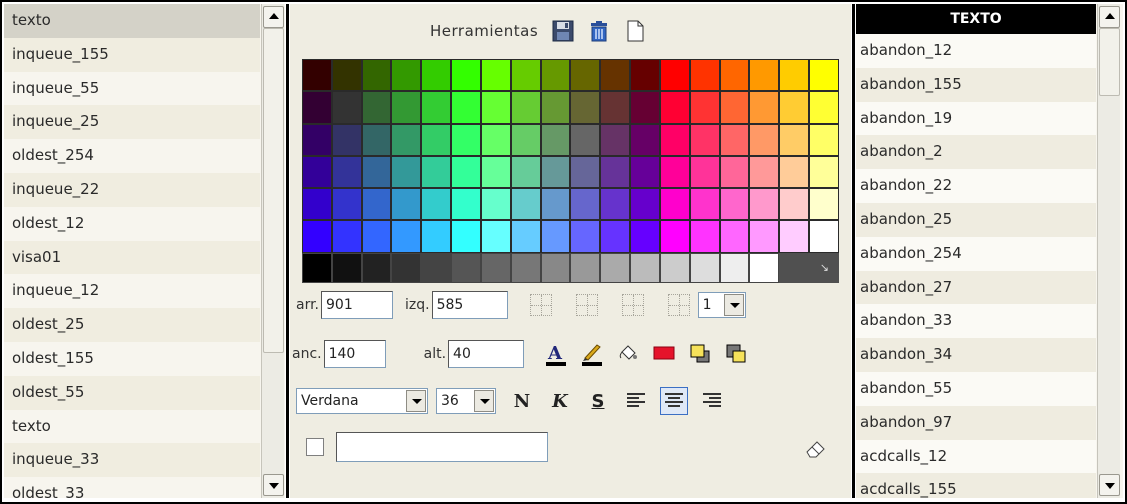 This screenshot has height=504, width=1127. What do you see at coordinates (976, 152) in the screenshot?
I see `right-list-item: abandon_2` at bounding box center [976, 152].